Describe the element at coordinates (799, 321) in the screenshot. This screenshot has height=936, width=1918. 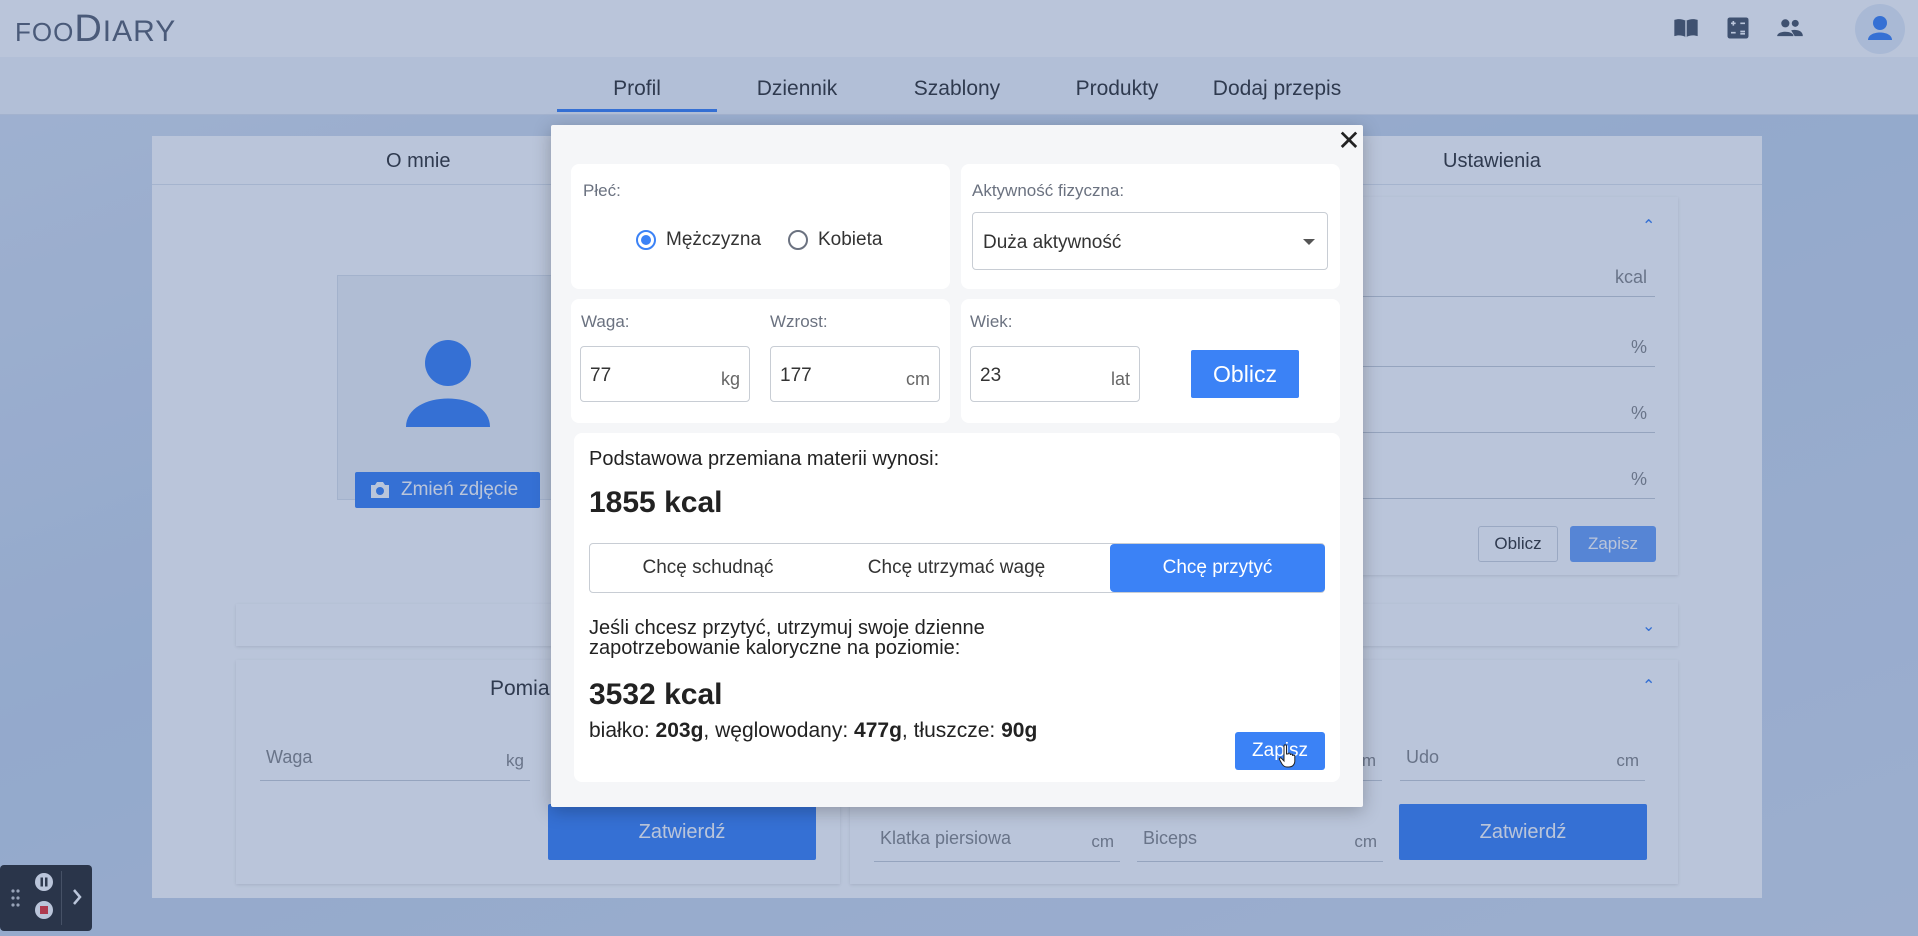
I see `height-label: Wzrost:` at that location.